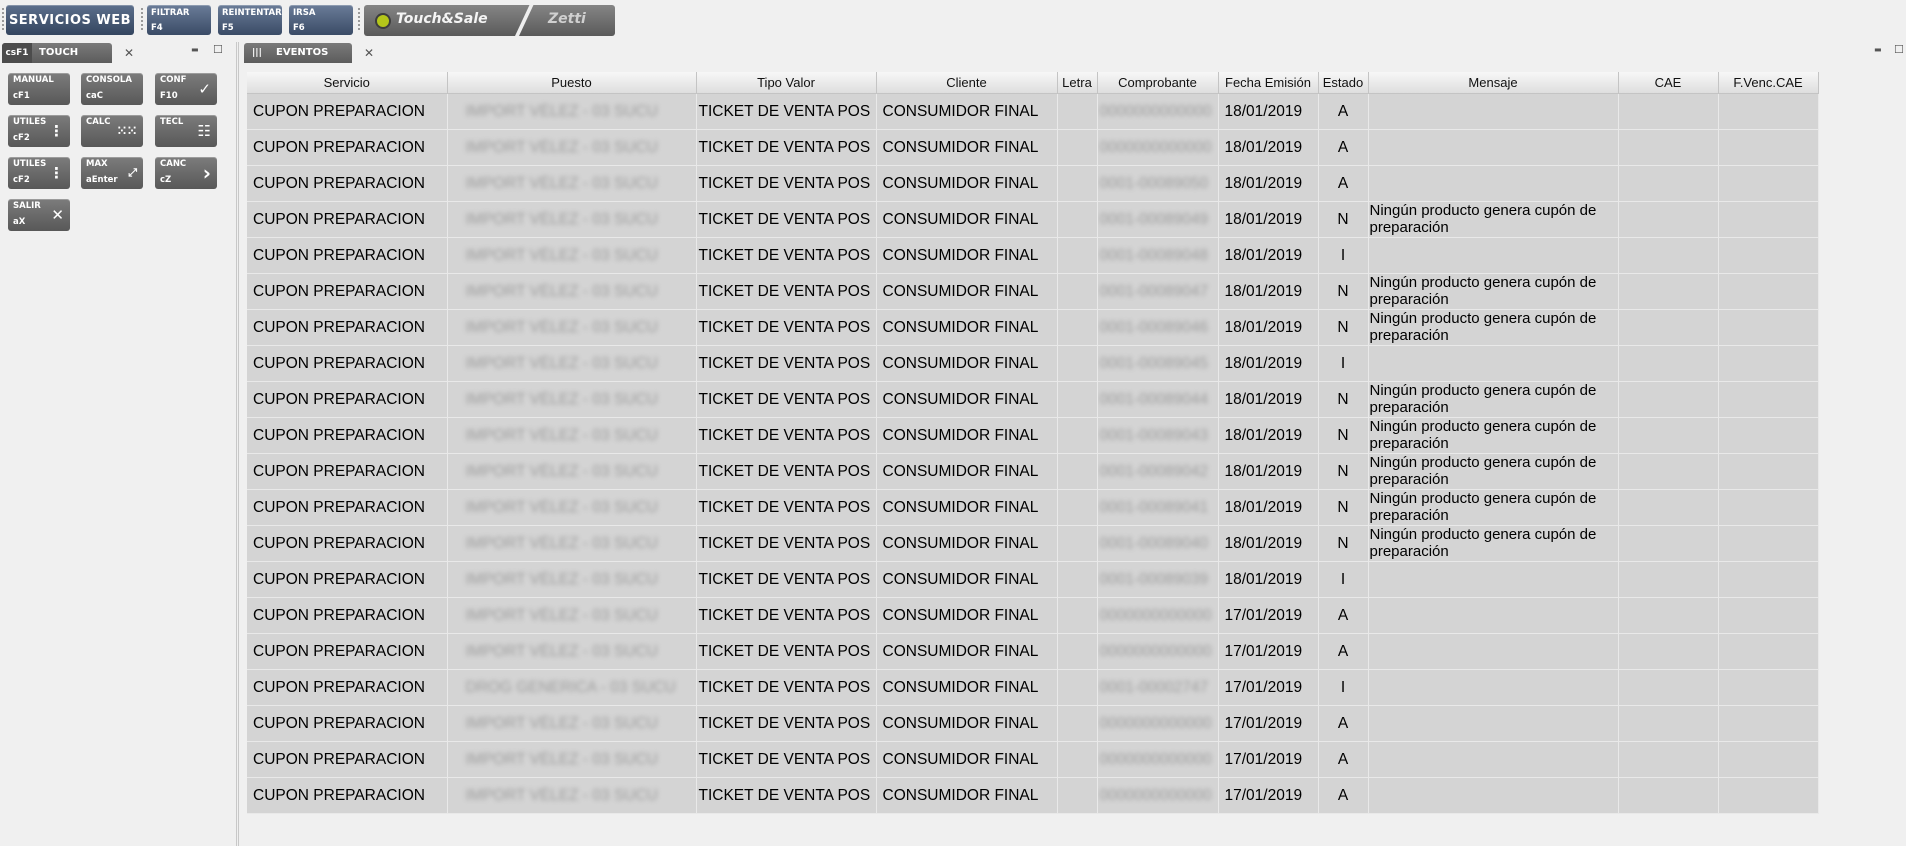  What do you see at coordinates (39, 173) in the screenshot?
I see `utiles-button-2: UTILES cF2 ⋮` at bounding box center [39, 173].